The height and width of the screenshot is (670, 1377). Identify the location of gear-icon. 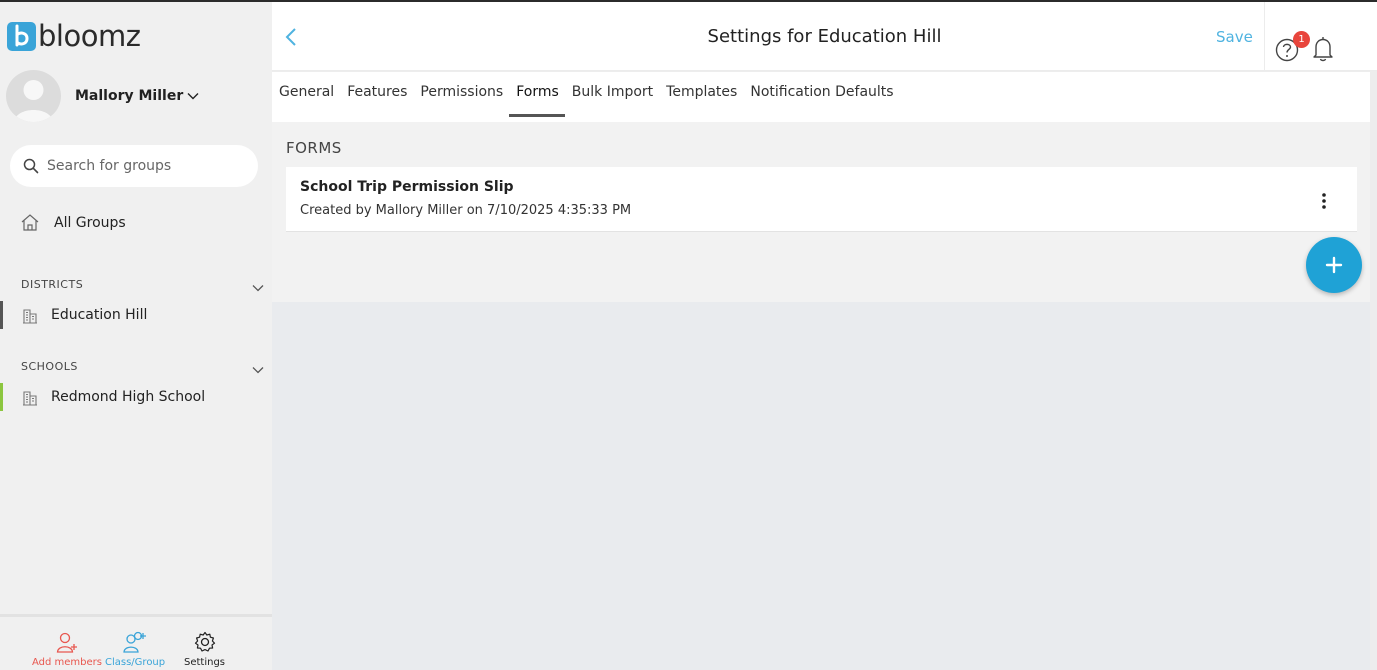
(204, 641).